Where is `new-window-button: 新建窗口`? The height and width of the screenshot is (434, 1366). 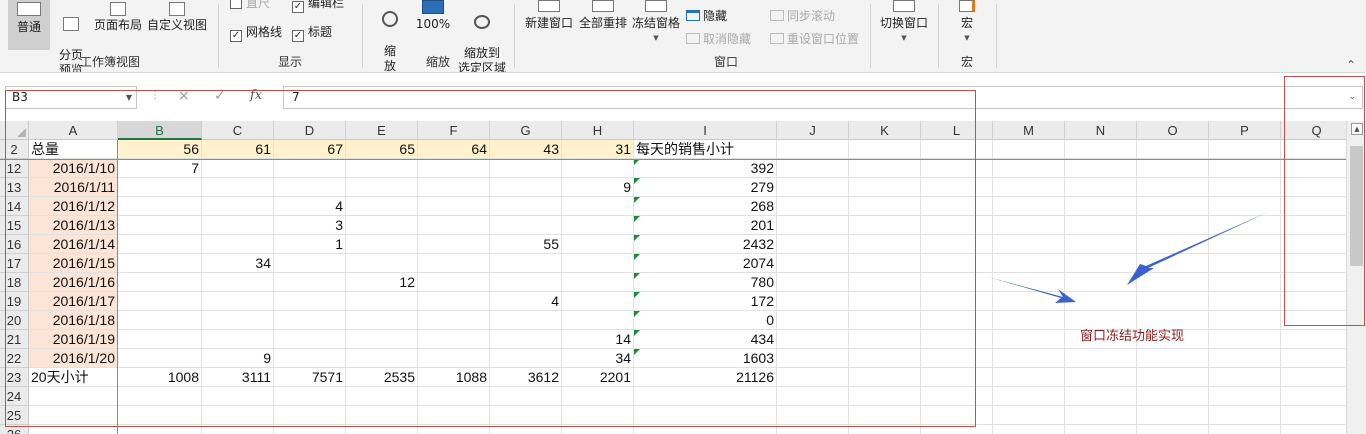 new-window-button: 新建窗口 is located at coordinates (549, 25).